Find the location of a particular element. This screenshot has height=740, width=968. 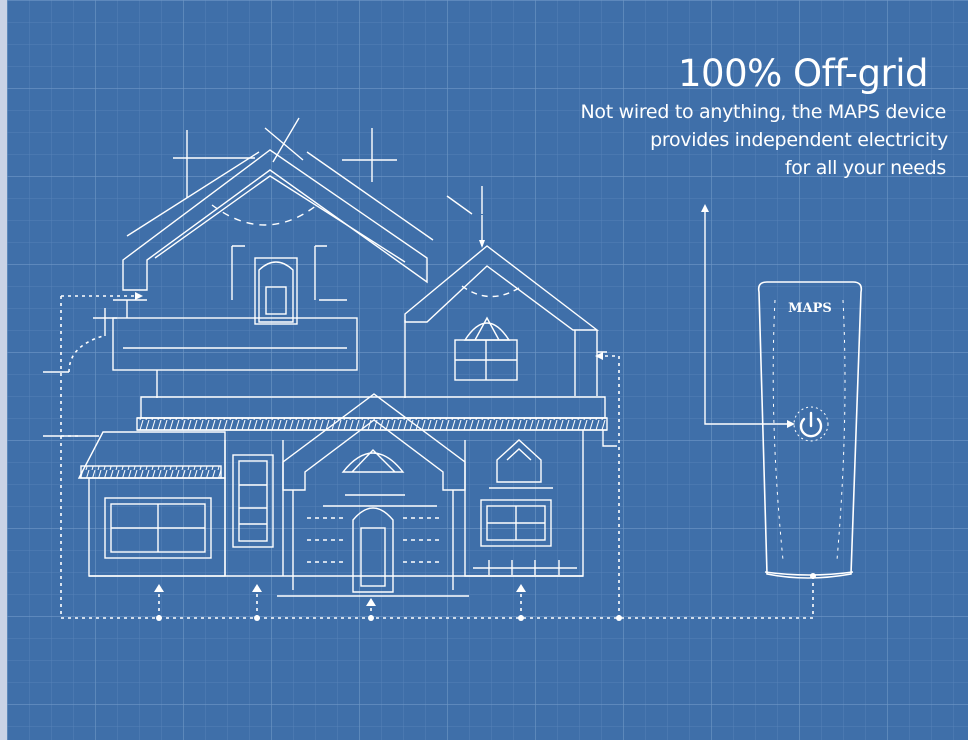

description-line: Not wired to anything, the MAPS device is located at coordinates (763, 112).